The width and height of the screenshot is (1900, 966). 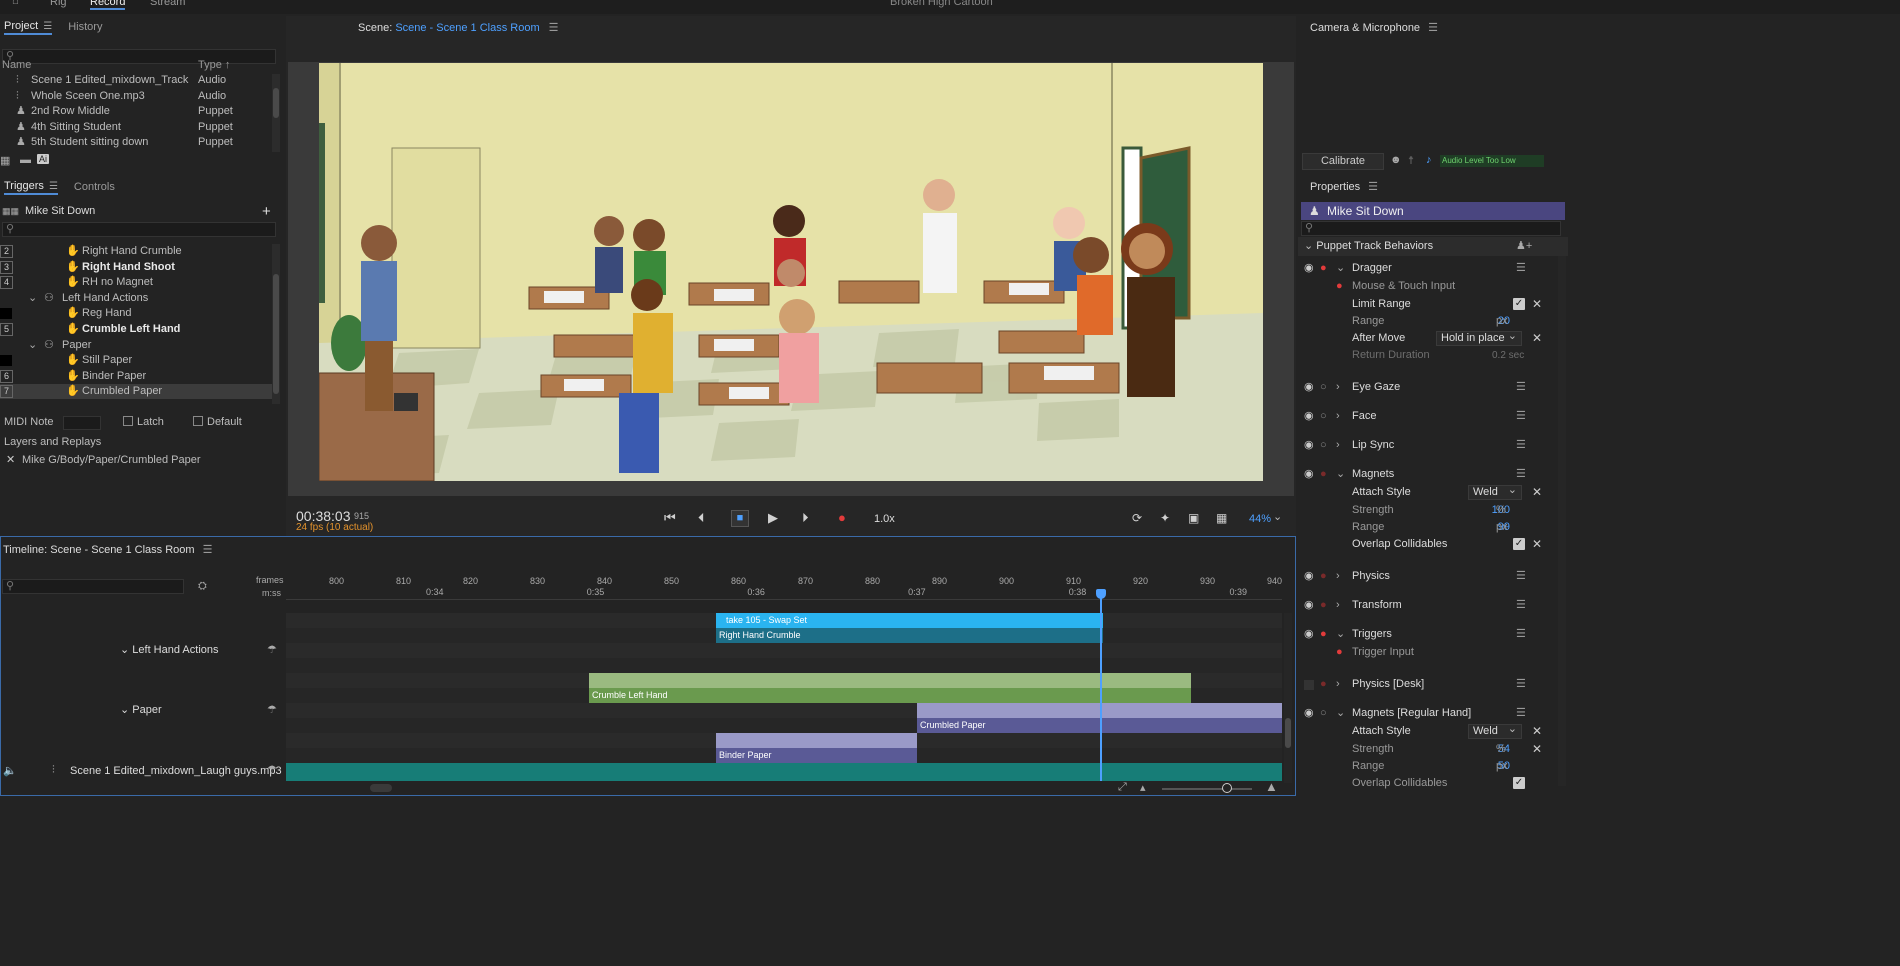 What do you see at coordinates (1433, 387) in the screenshot?
I see `behavior-eye-gaze: ◉ ○ › Eye Gaze ☰` at bounding box center [1433, 387].